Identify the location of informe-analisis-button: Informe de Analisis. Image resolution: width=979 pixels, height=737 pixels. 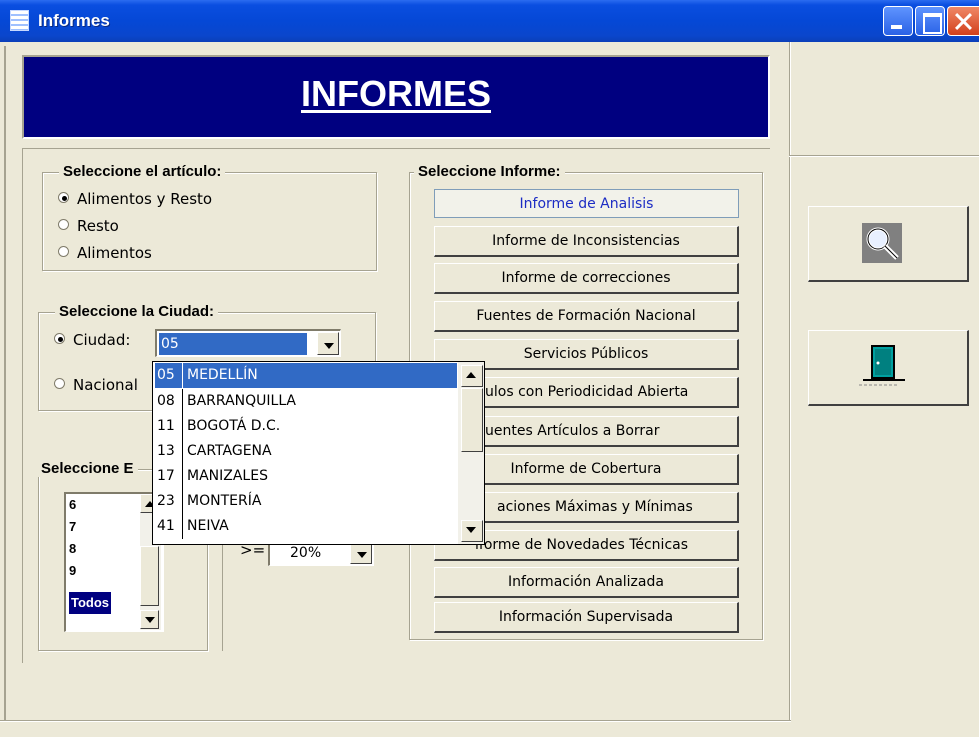
(586, 203).